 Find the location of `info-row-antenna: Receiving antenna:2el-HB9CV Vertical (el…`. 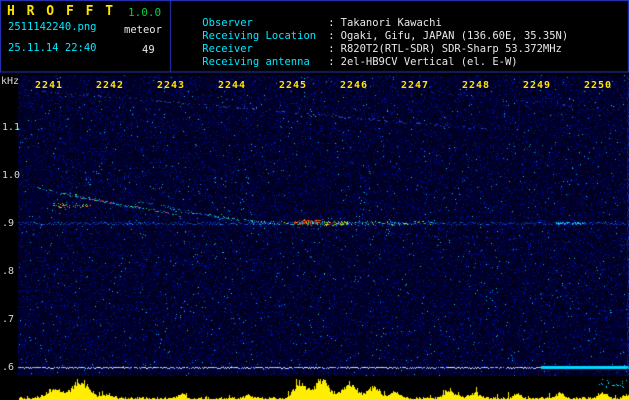

info-row-antenna: Receiving antenna:2el-HB9CV Vertical (el… is located at coordinates (347, 62).